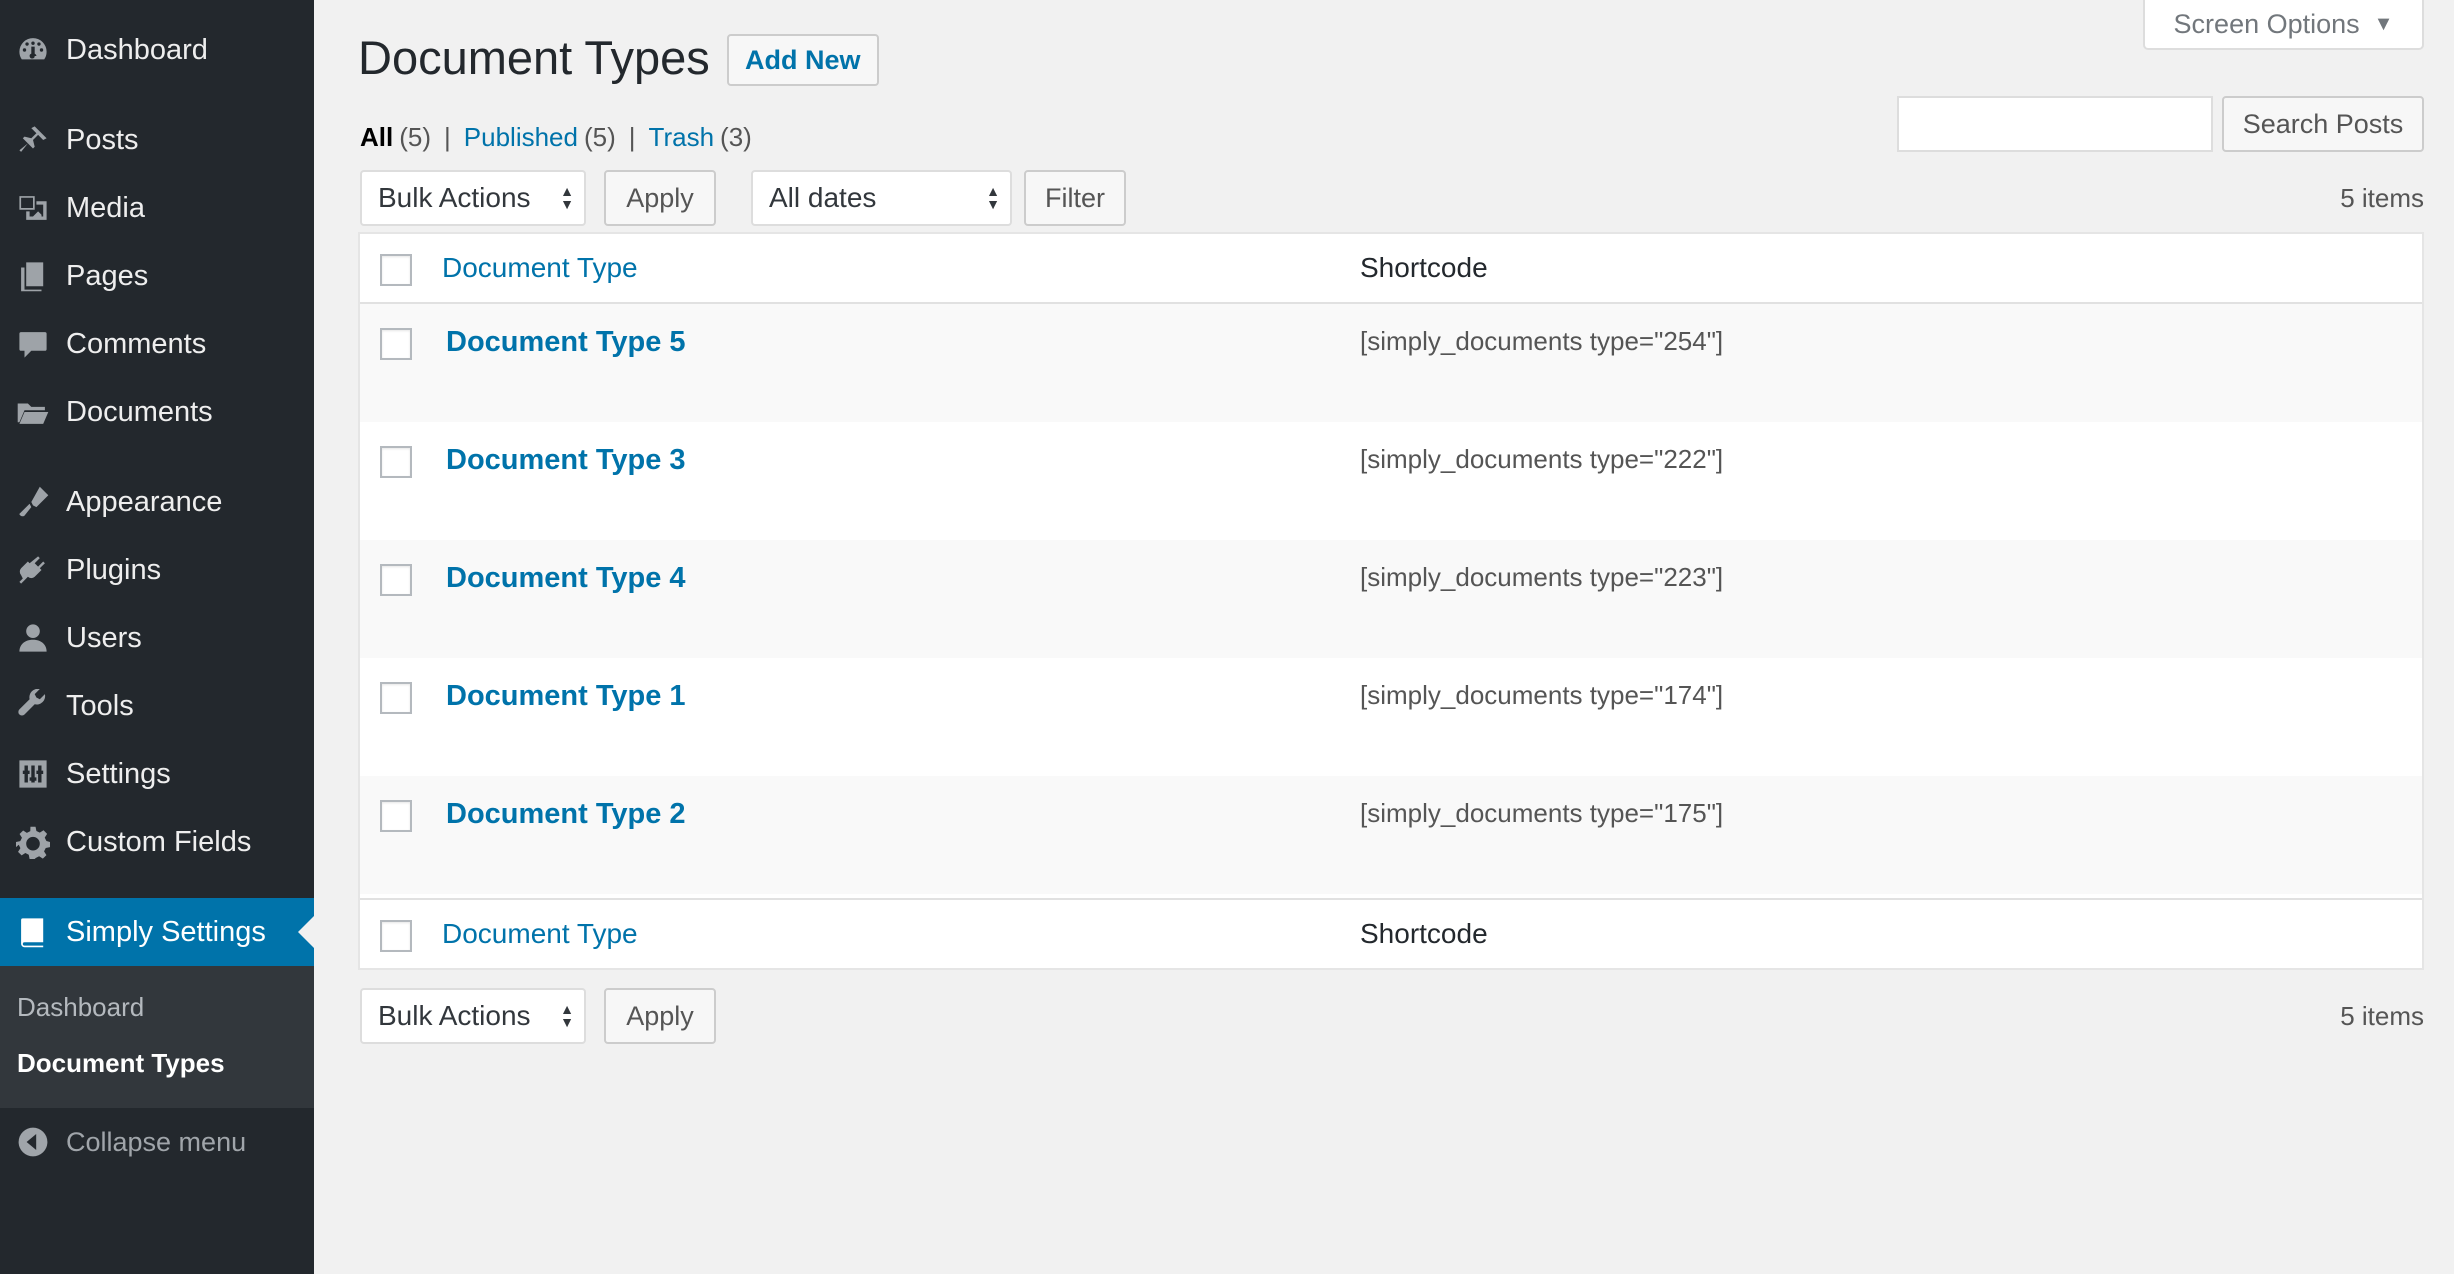  I want to click on row-shortcode: [simply_documents type="174"], so click(1542, 695).